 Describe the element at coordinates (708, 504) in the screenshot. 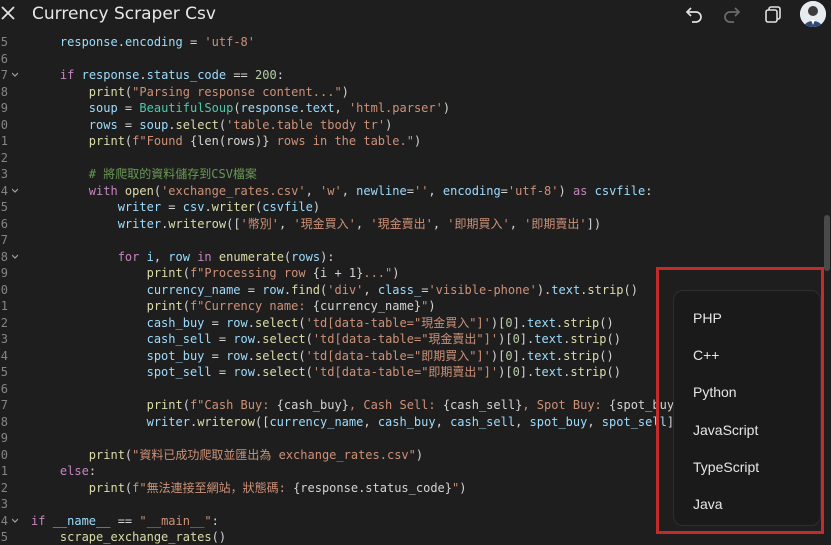

I see `menu-item-java: Java` at that location.